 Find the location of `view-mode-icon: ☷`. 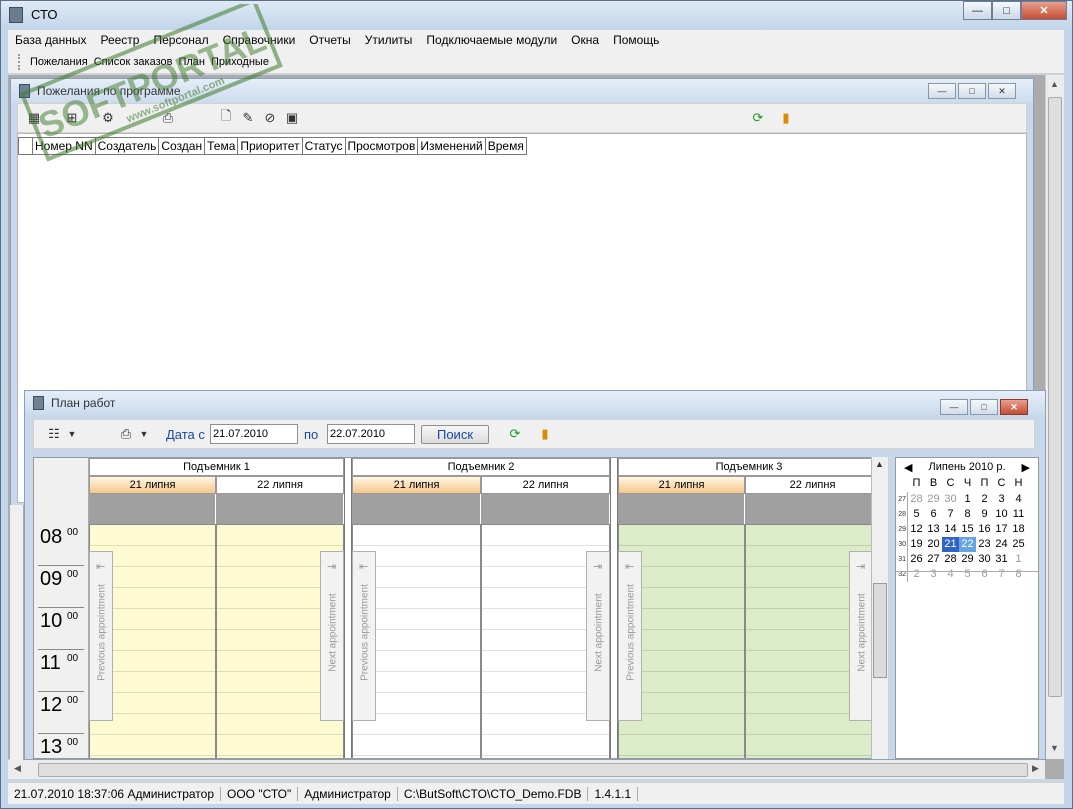

view-mode-icon: ☷ is located at coordinates (54, 434).